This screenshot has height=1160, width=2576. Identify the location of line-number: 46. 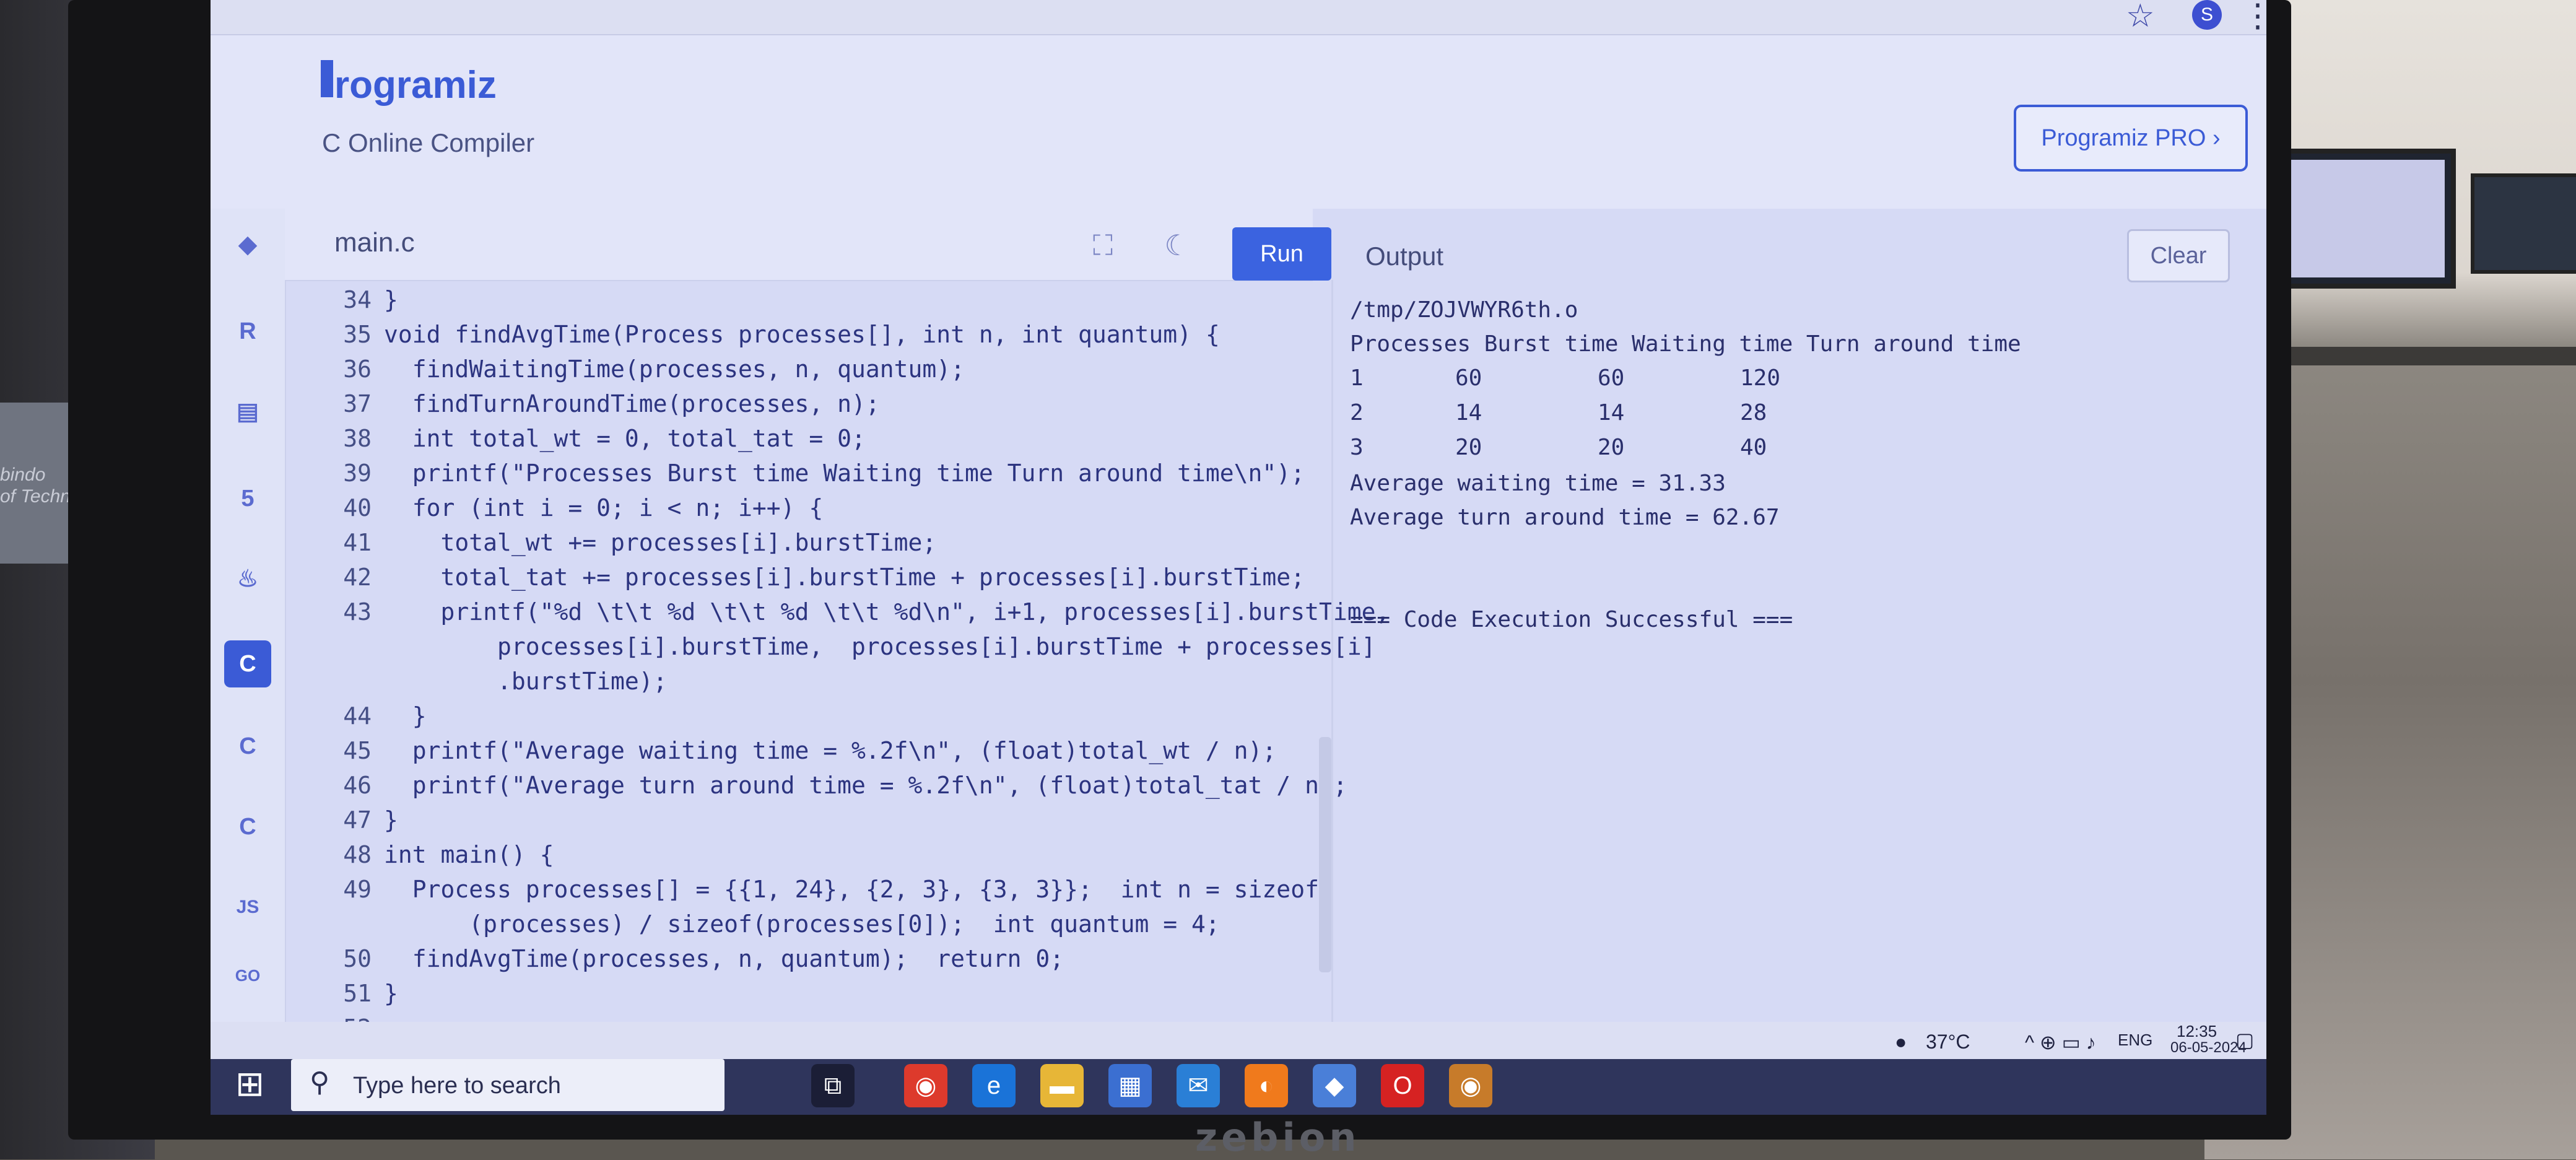
(357, 785).